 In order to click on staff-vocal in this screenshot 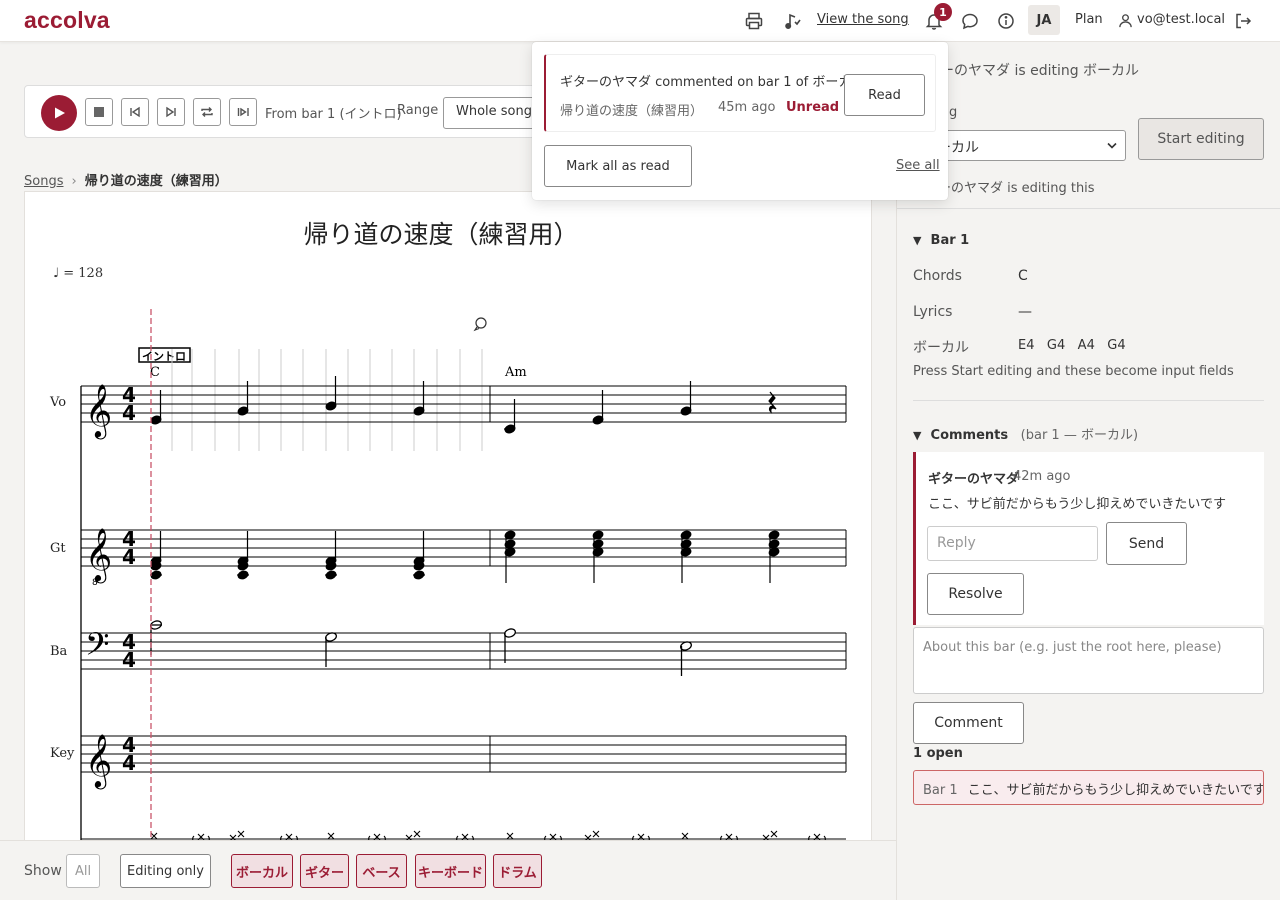, I will do `click(464, 404)`.